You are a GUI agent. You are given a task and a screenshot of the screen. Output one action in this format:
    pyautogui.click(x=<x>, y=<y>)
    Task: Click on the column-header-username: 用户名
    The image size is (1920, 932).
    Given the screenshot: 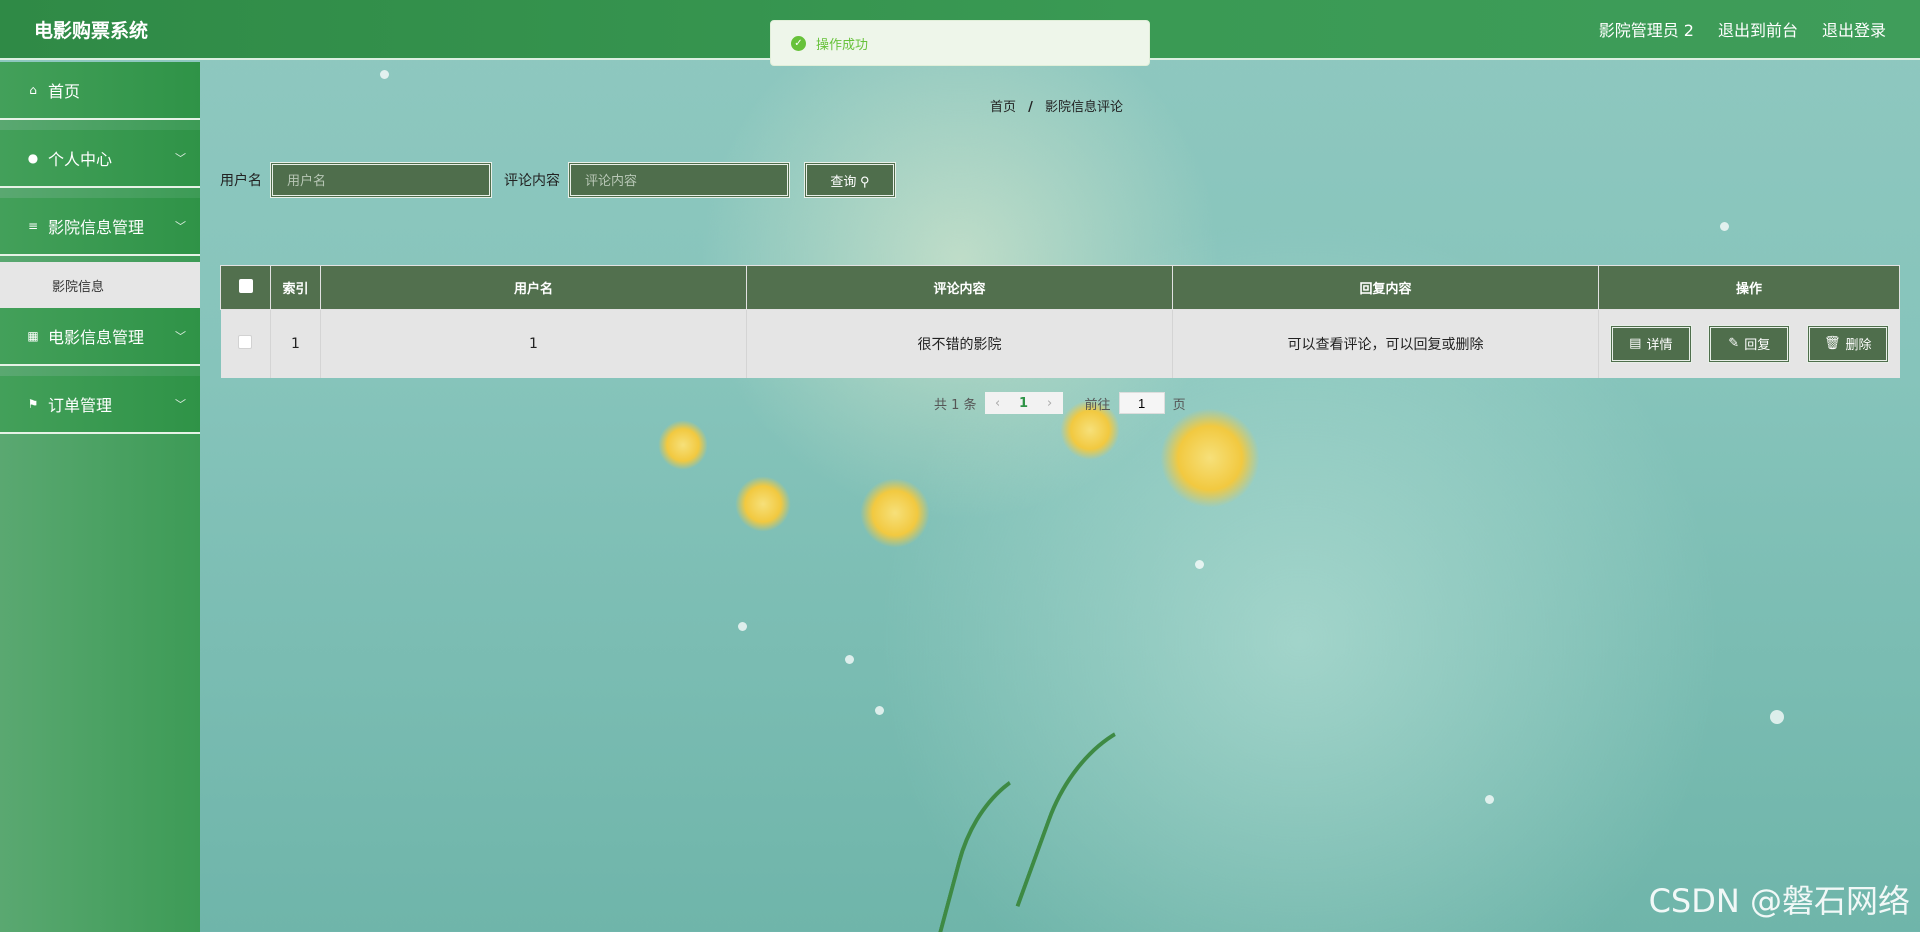 What is the action you would take?
    pyautogui.click(x=533, y=287)
    